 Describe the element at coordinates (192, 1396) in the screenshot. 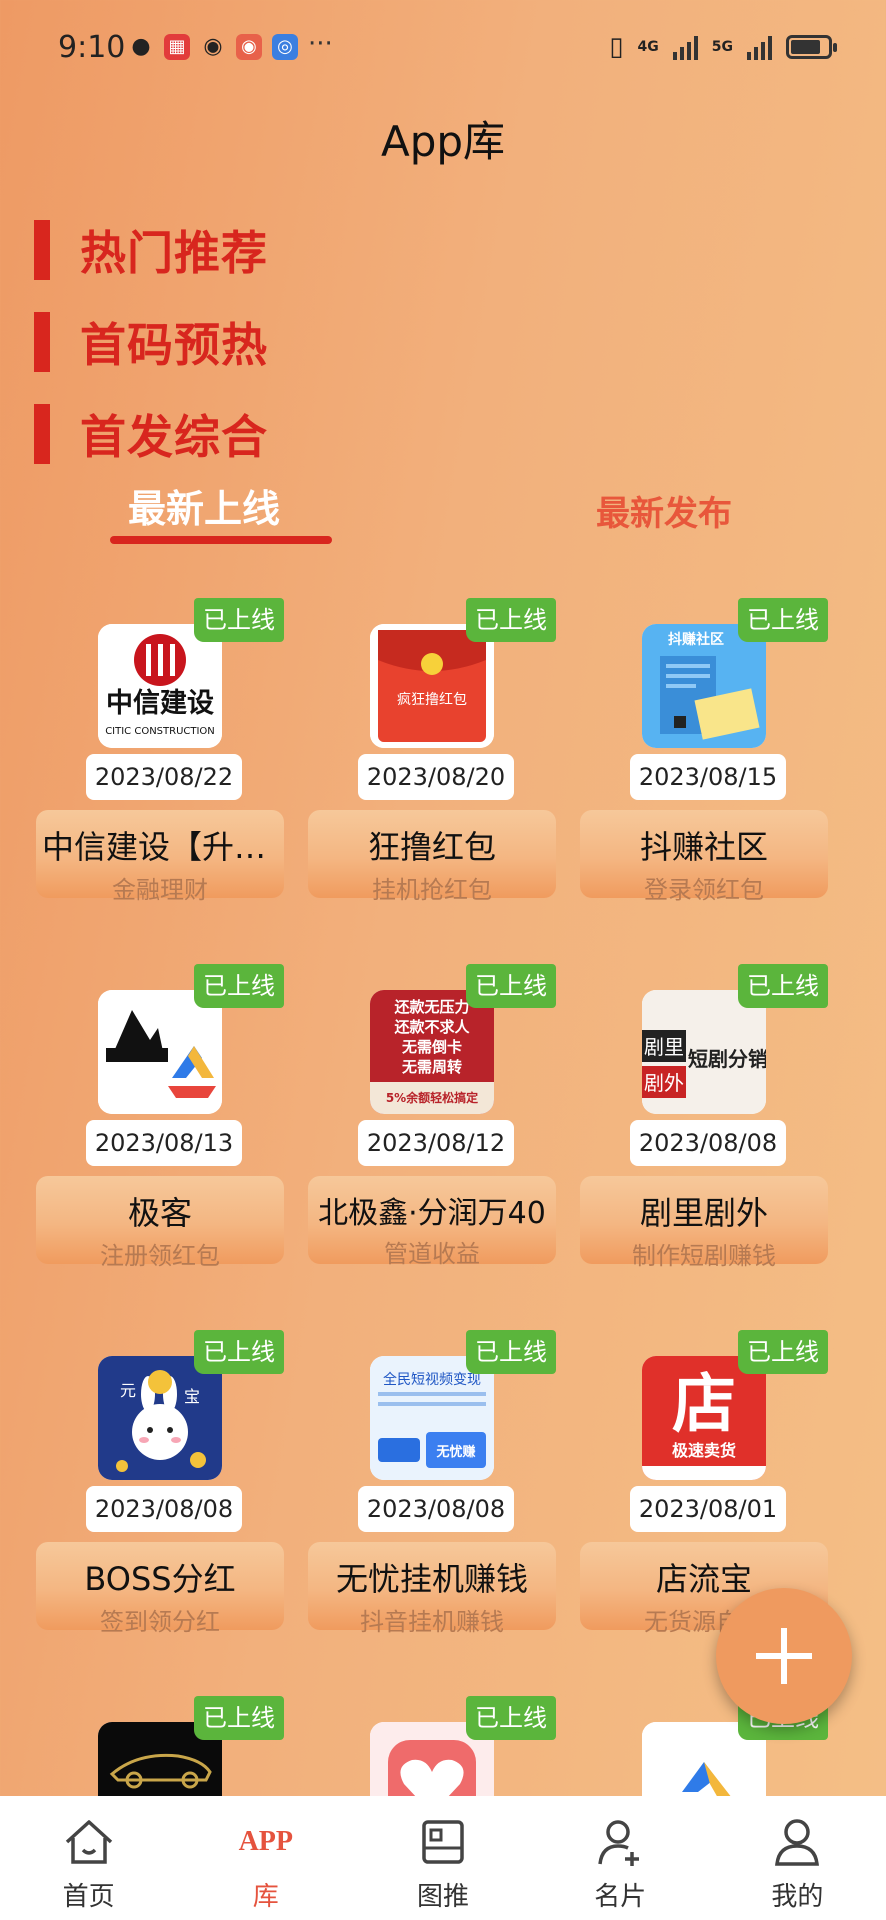

I see `boss-right-text: 宝` at that location.